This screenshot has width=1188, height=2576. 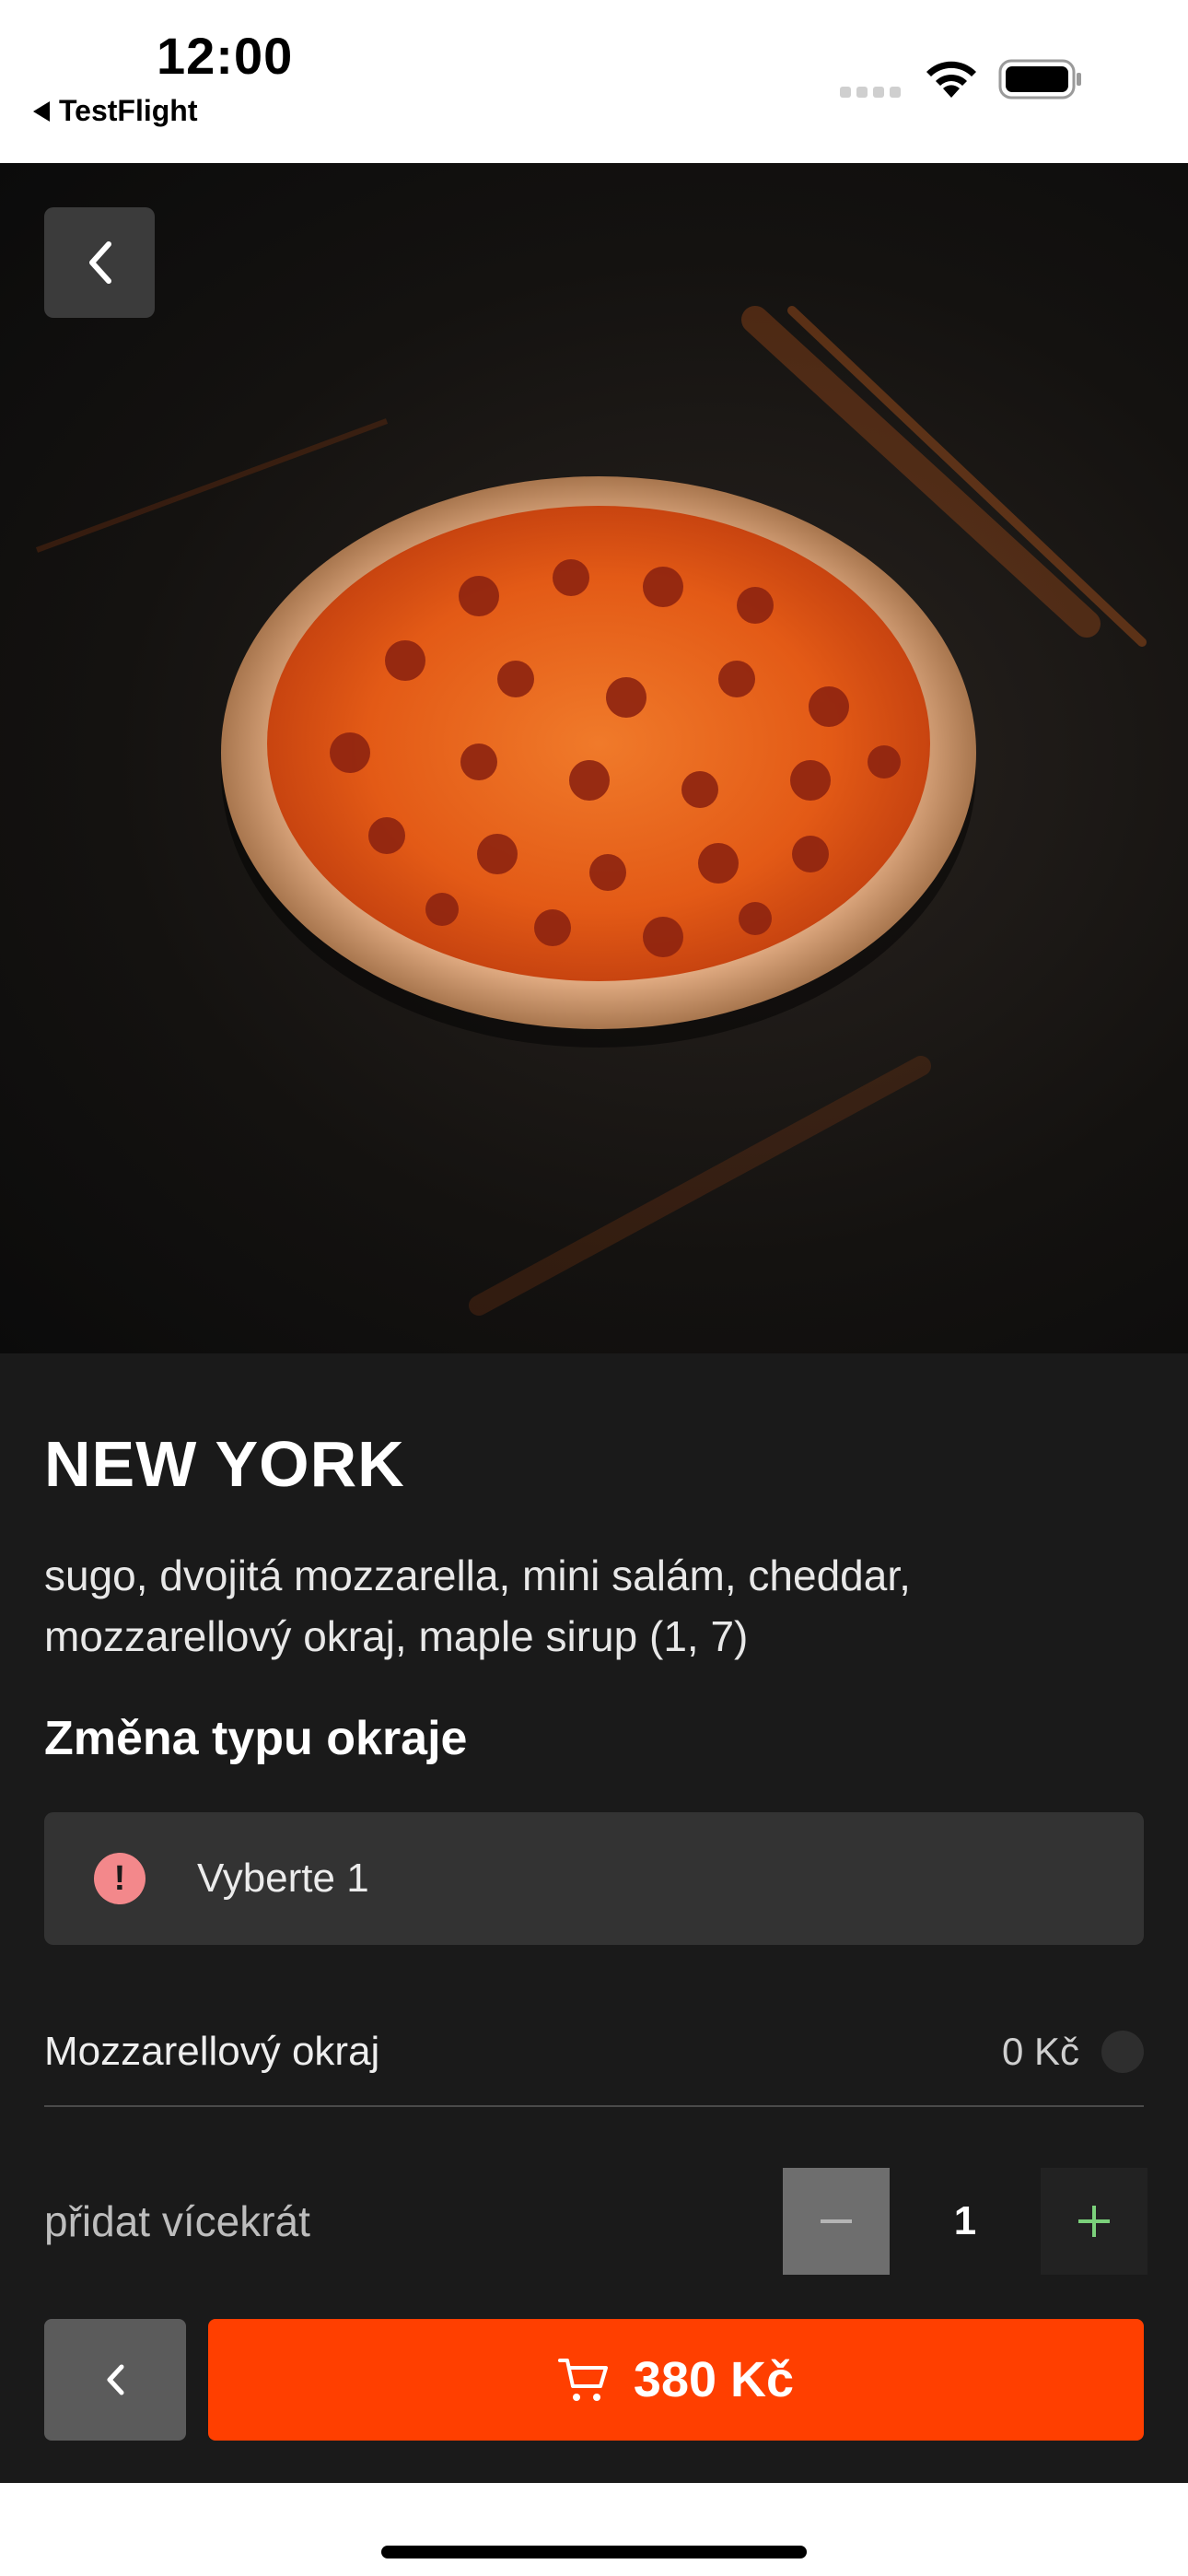 What do you see at coordinates (120, 1878) in the screenshot?
I see `exclamation-icon: !` at bounding box center [120, 1878].